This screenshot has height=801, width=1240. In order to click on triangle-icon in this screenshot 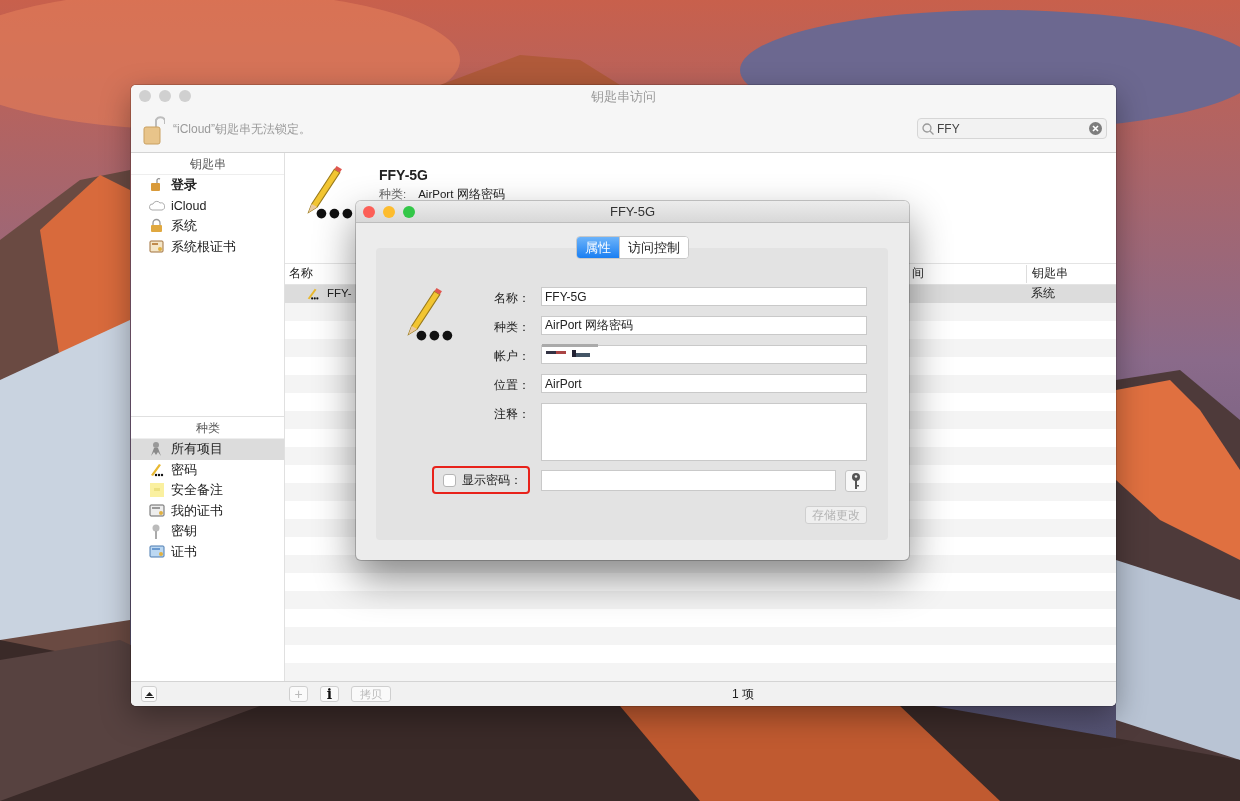, I will do `click(149, 694)`.